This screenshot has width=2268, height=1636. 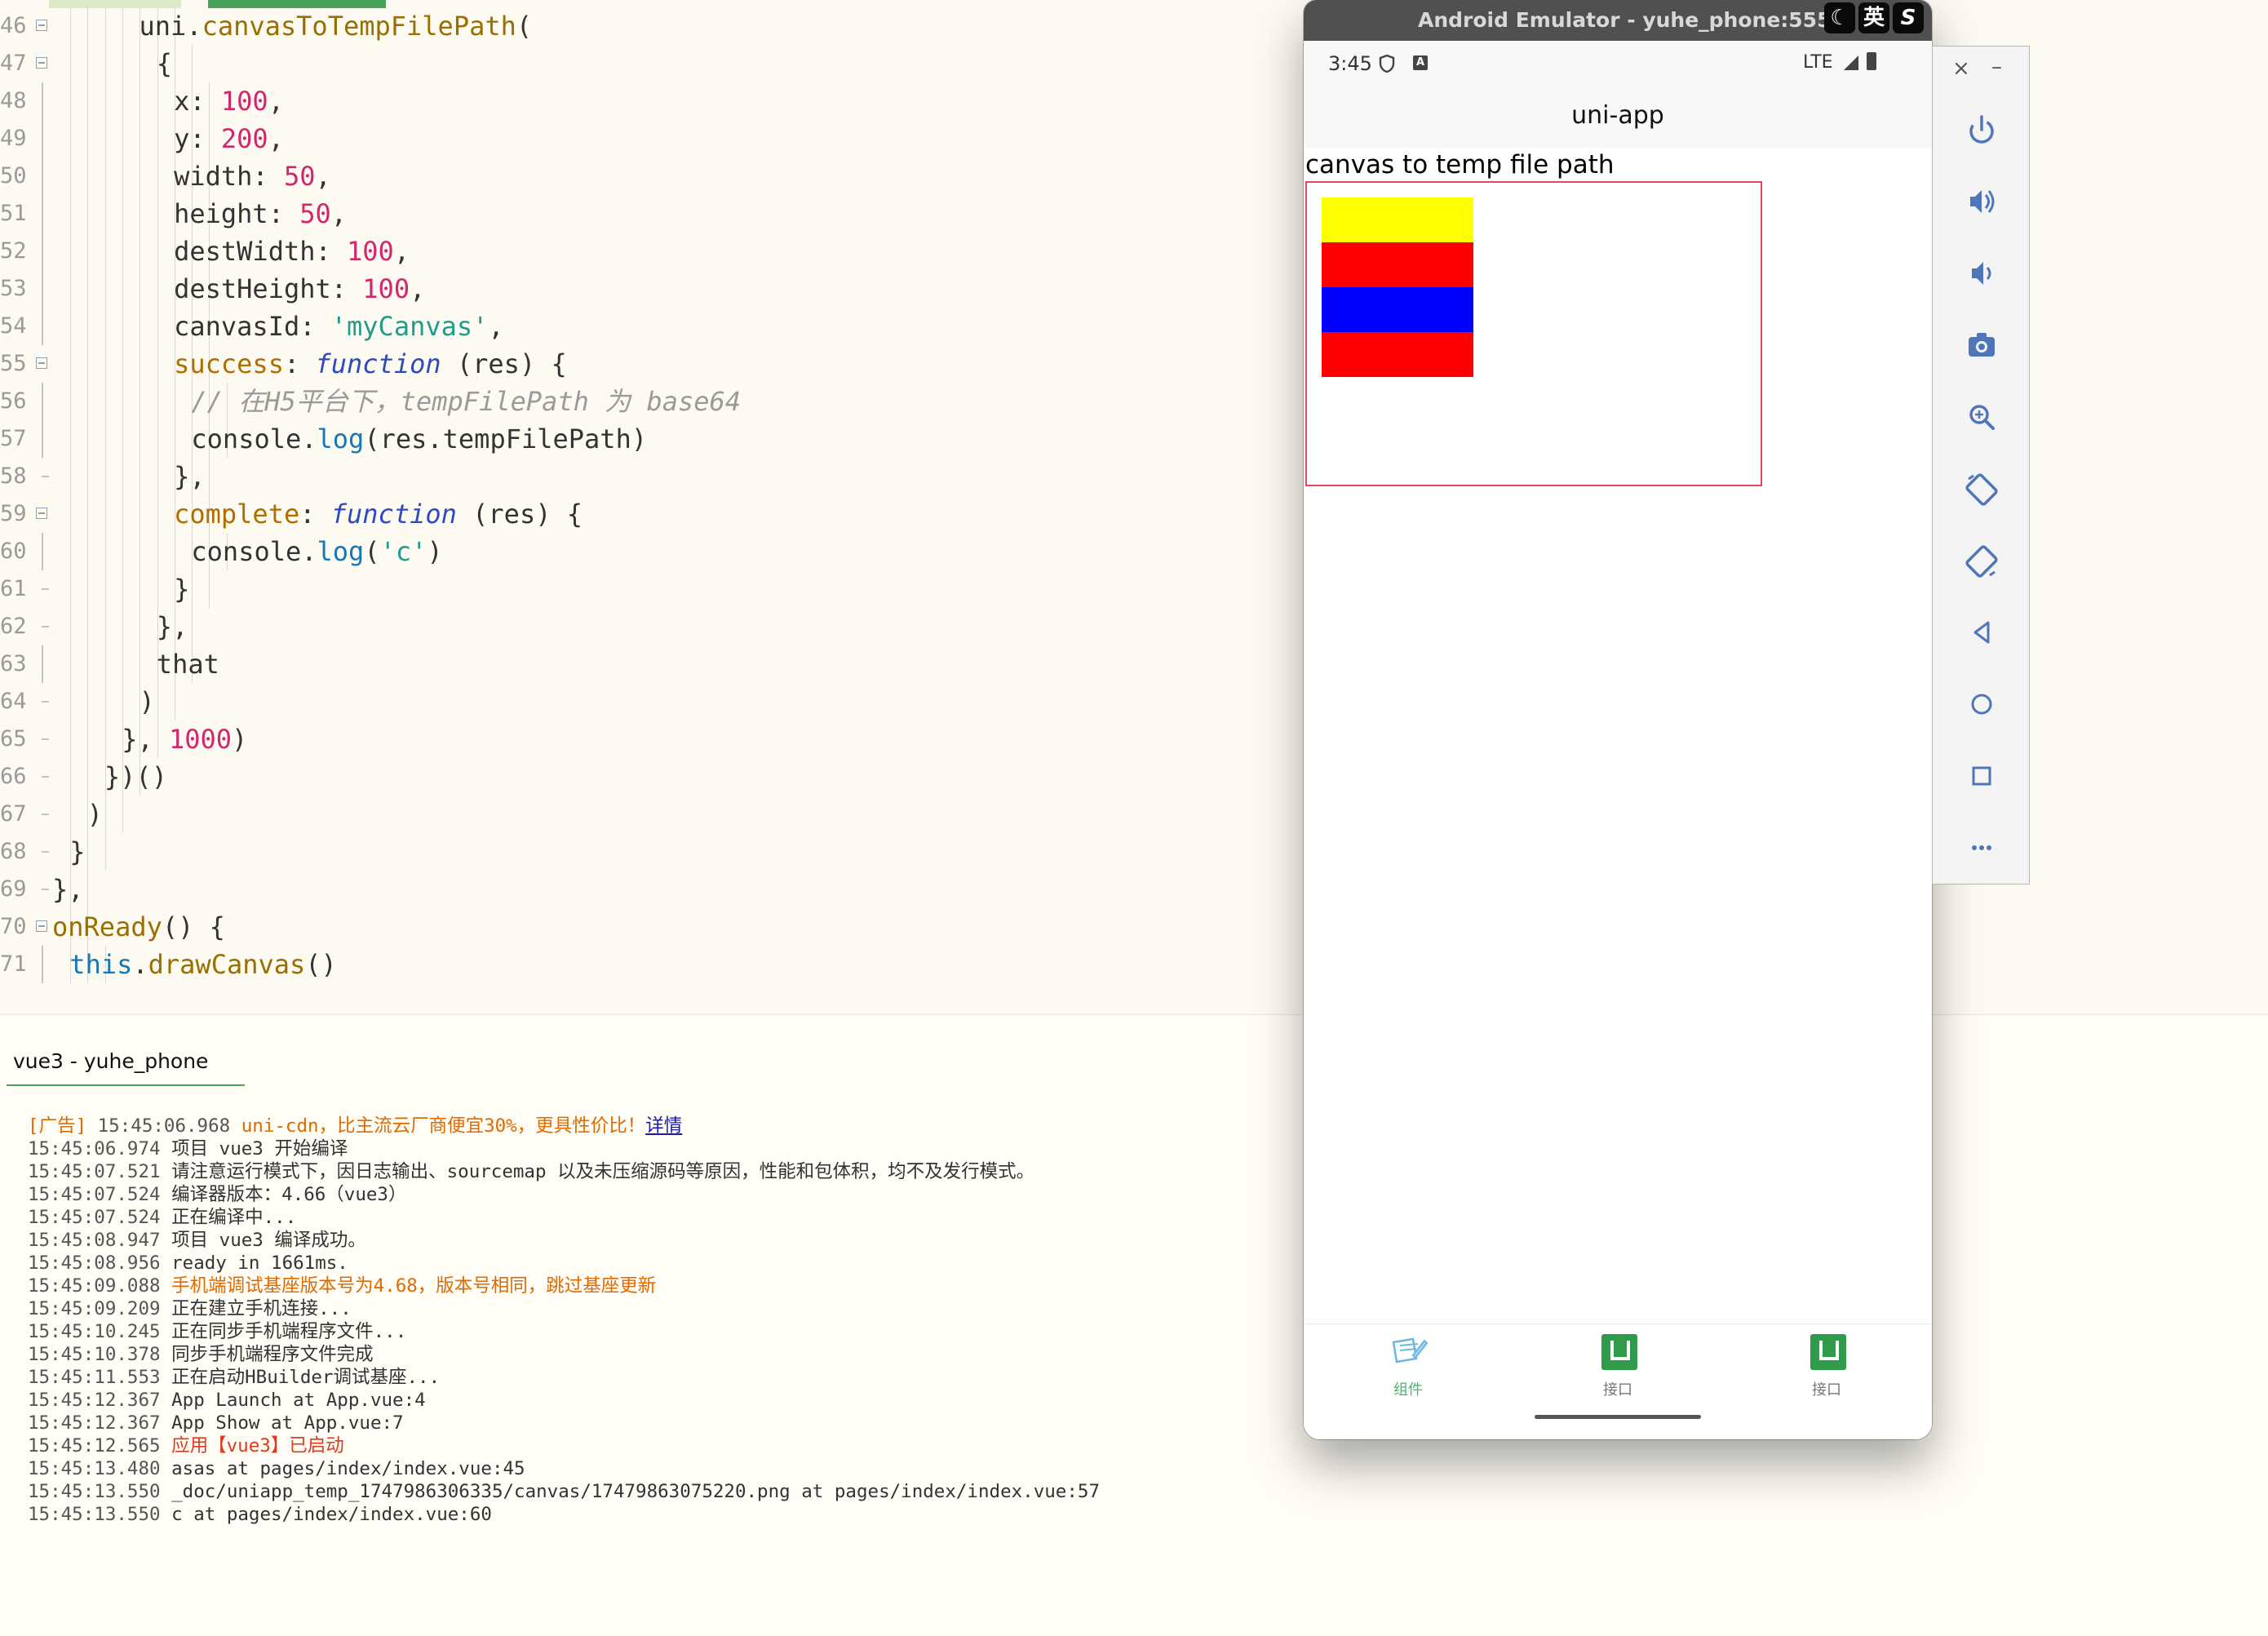 What do you see at coordinates (1981, 488) in the screenshot?
I see `rotate-left-button` at bounding box center [1981, 488].